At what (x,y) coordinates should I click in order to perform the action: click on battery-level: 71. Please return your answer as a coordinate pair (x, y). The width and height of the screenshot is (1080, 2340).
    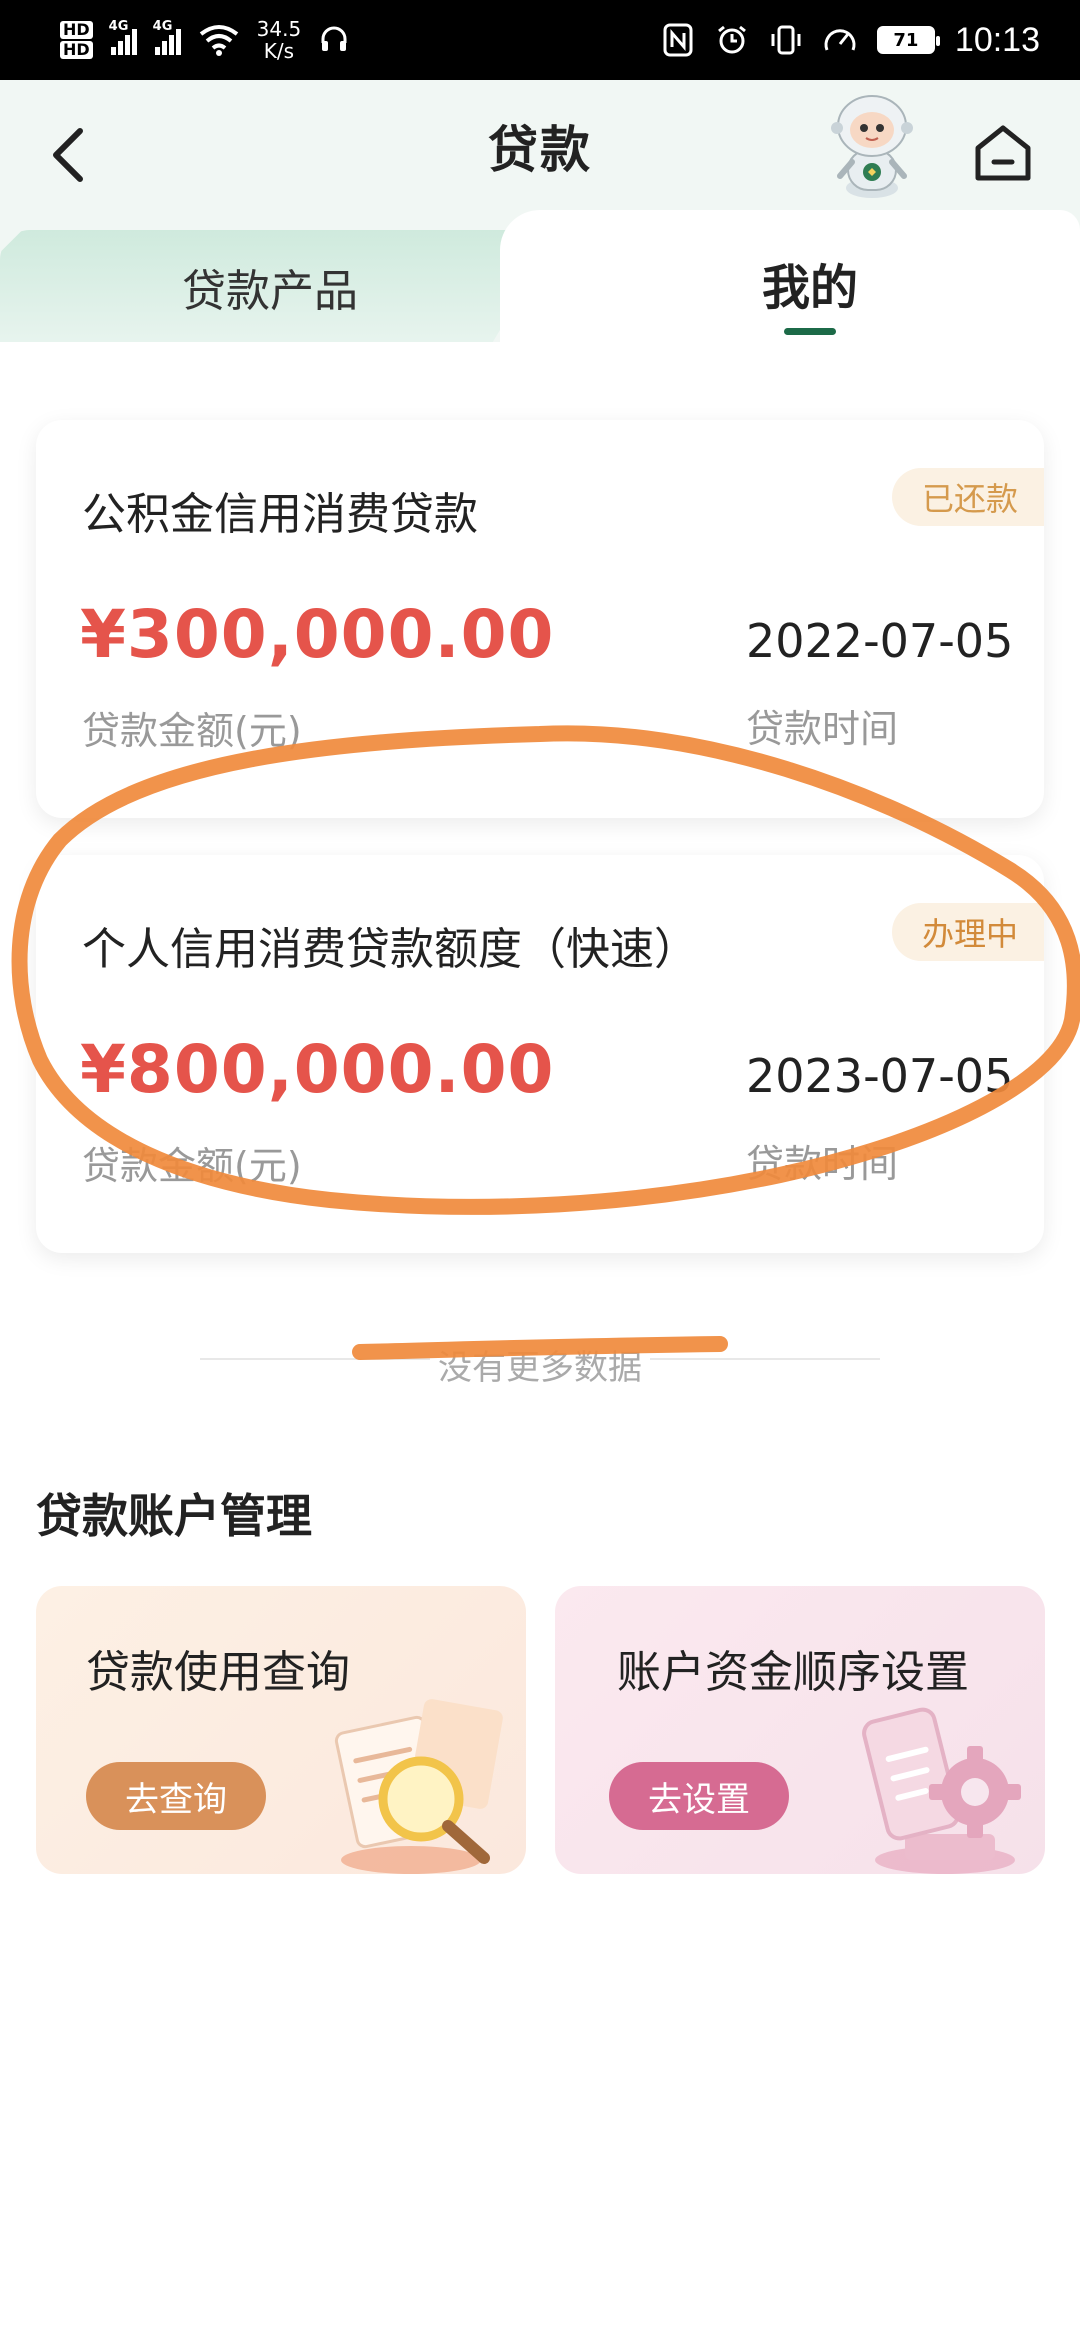
    Looking at the image, I should click on (906, 40).